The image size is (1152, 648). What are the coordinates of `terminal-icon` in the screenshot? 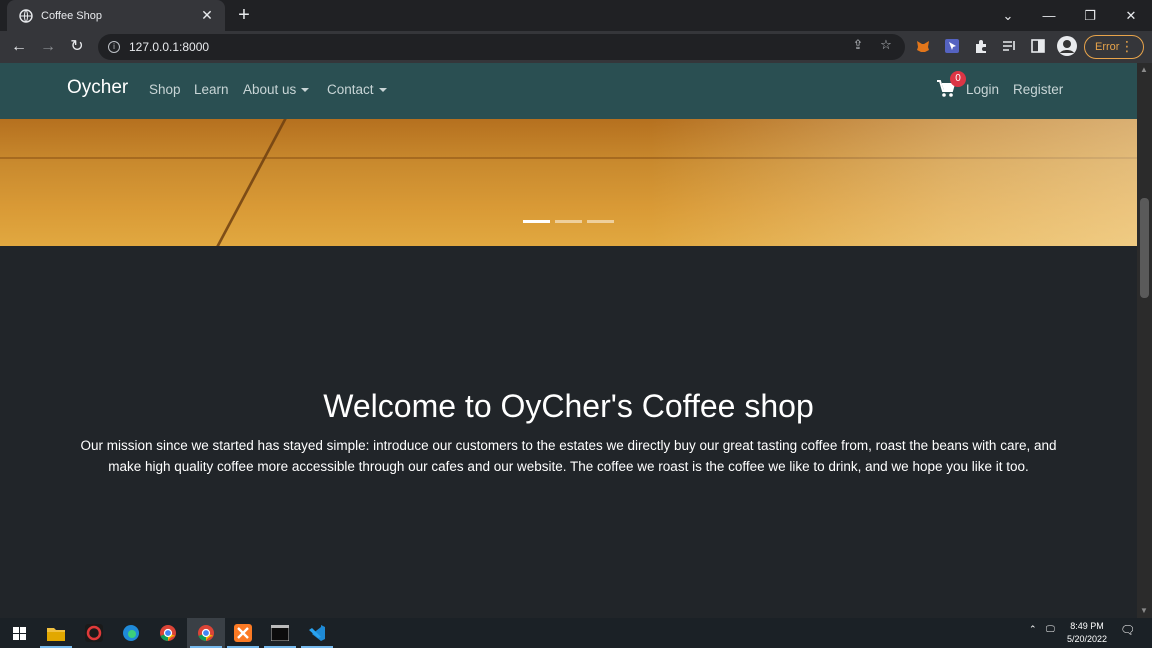 It's located at (280, 633).